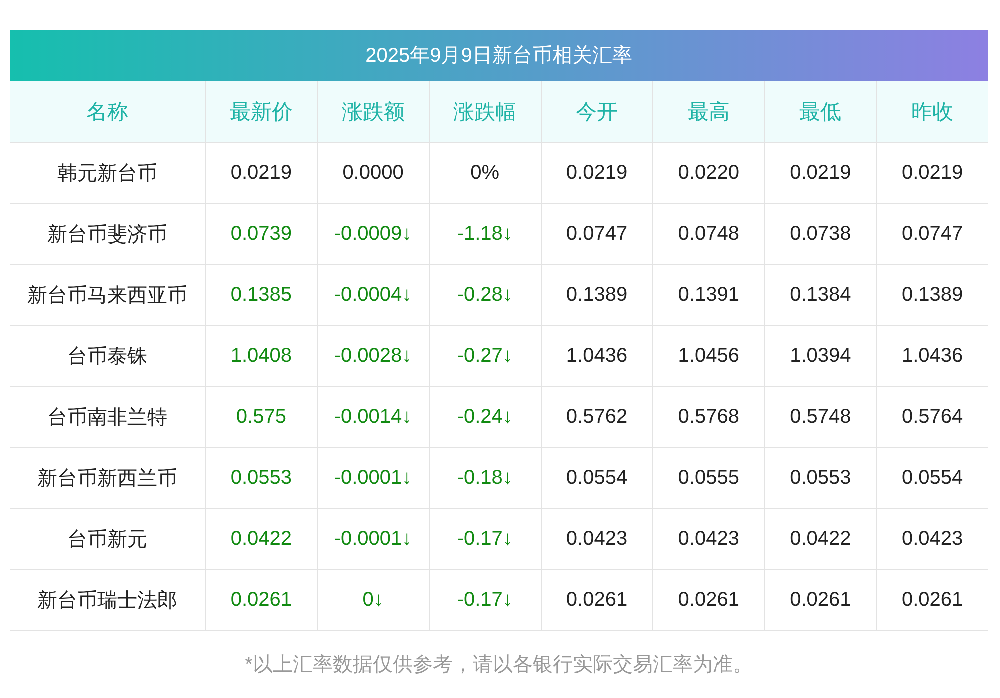 The height and width of the screenshot is (698, 1000). Describe the element at coordinates (107, 234) in the screenshot. I see `table-cell: 新台币斐济币` at that location.